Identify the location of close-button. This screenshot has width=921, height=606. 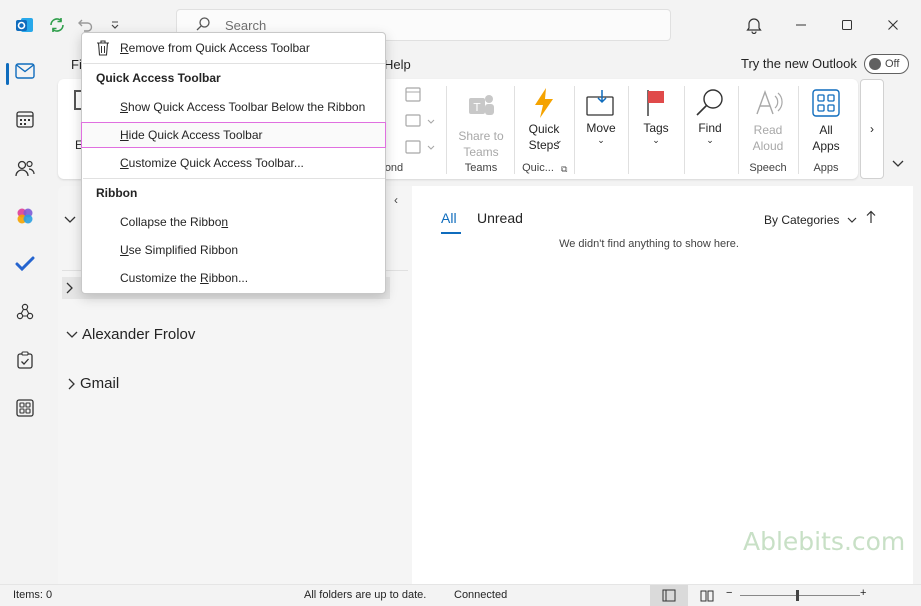
(893, 25).